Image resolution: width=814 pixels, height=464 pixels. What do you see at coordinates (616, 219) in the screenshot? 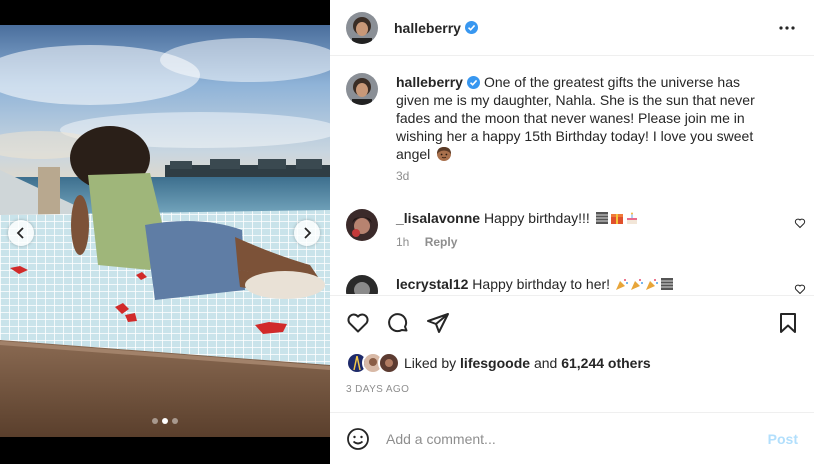
I see `gift-emoji-icon` at bounding box center [616, 219].